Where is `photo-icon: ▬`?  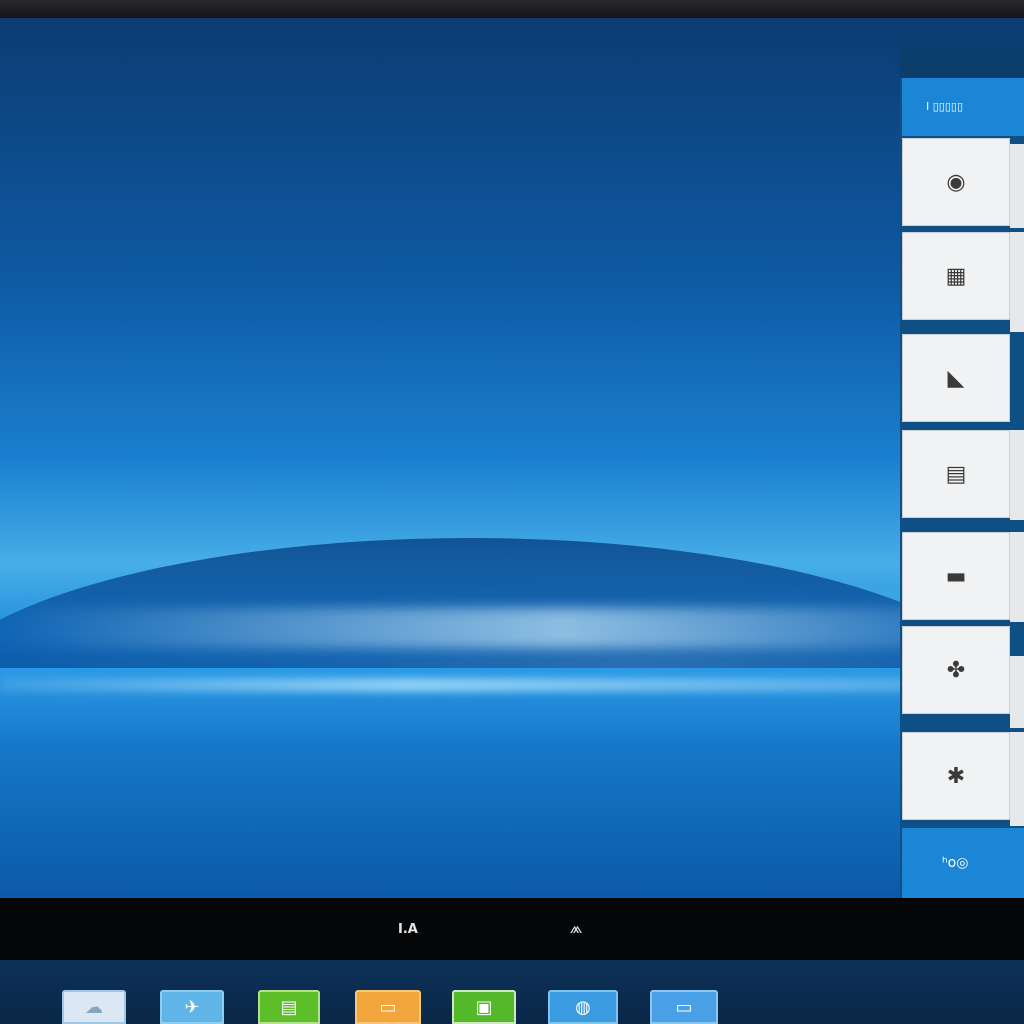
photo-icon: ▬ is located at coordinates (956, 576).